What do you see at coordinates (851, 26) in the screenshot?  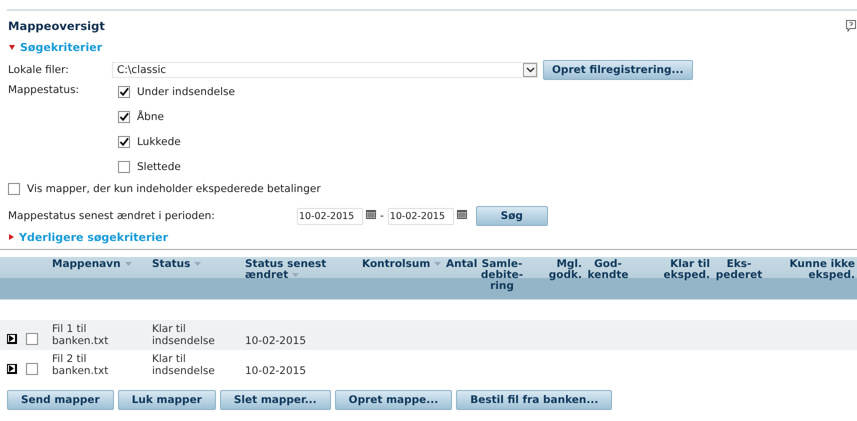 I see `help-icon` at bounding box center [851, 26].